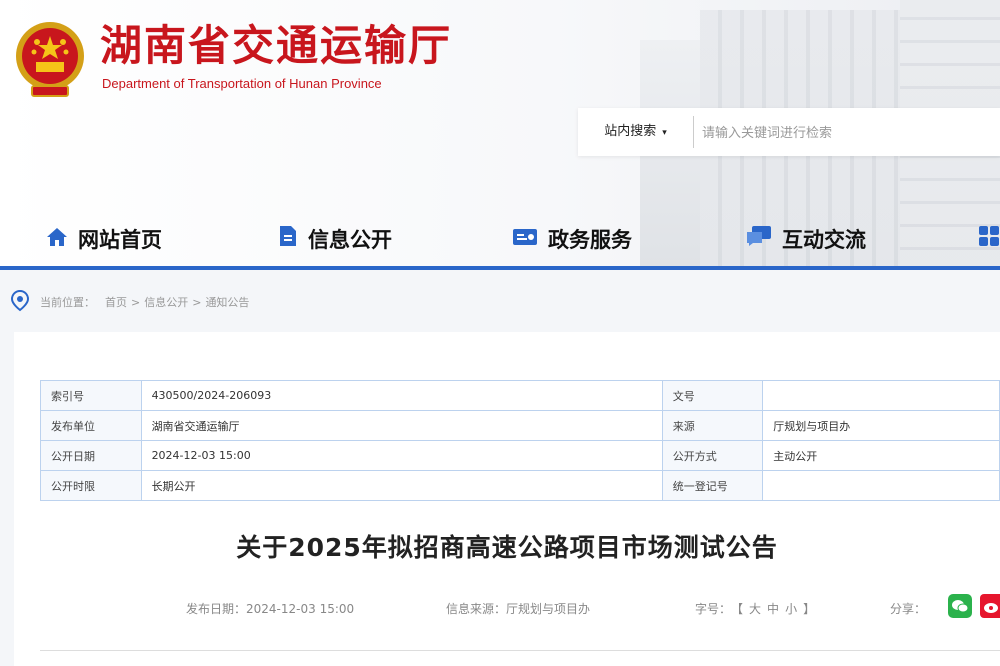 This screenshot has width=1000, height=666. What do you see at coordinates (960, 606) in the screenshot?
I see `wechat-share-icon` at bounding box center [960, 606].